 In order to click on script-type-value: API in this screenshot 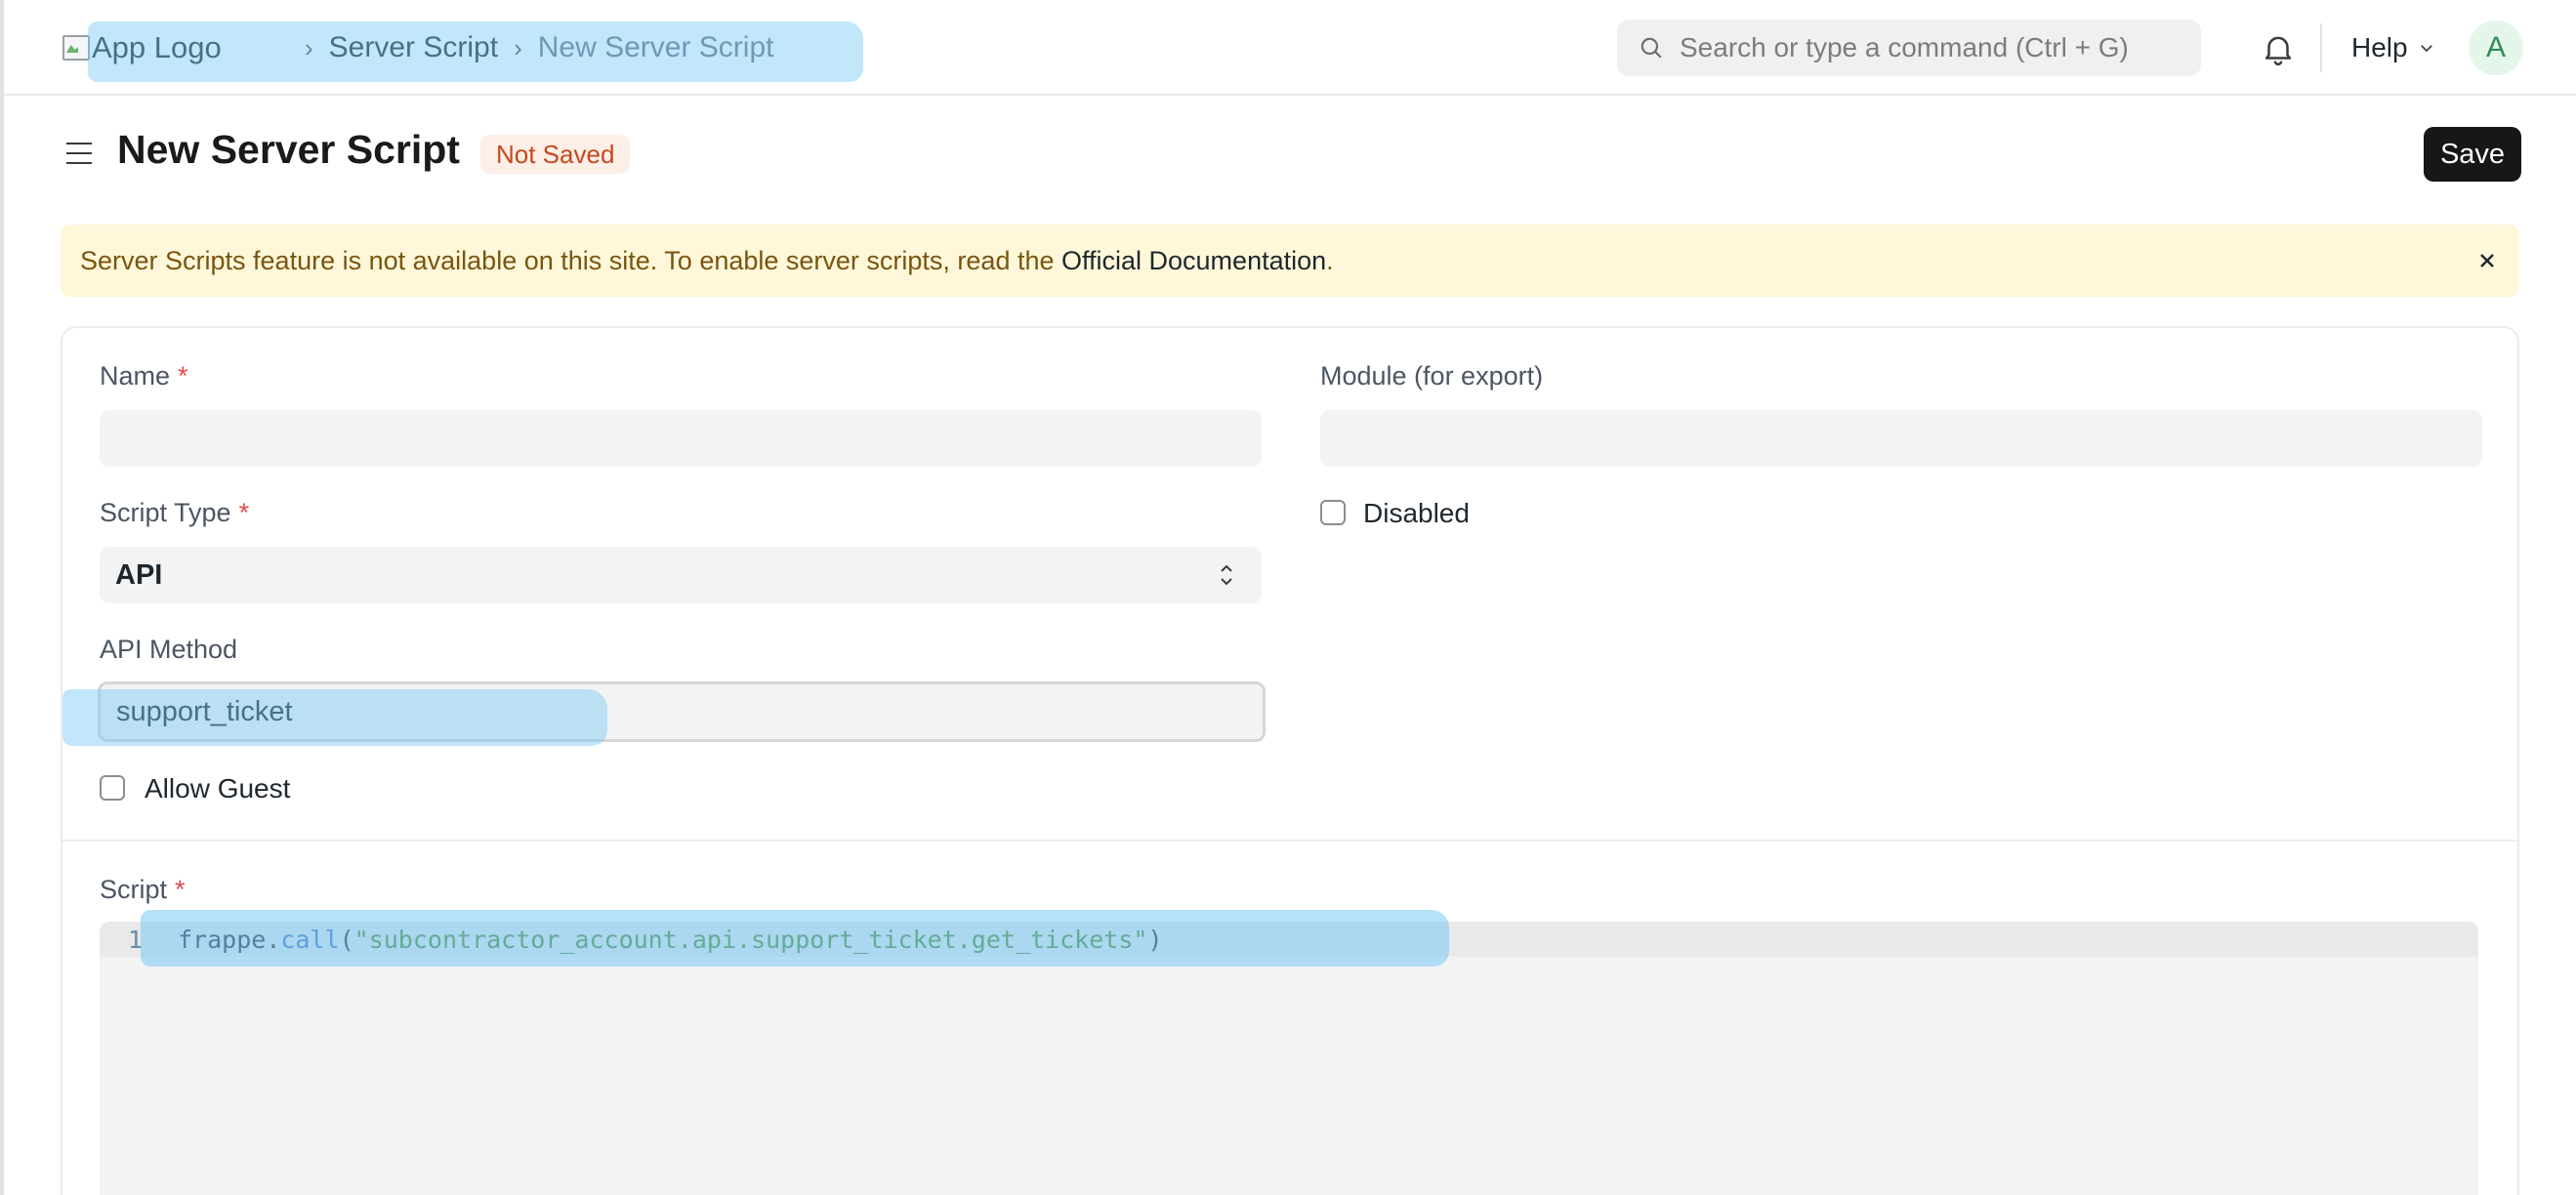, I will do `click(139, 574)`.